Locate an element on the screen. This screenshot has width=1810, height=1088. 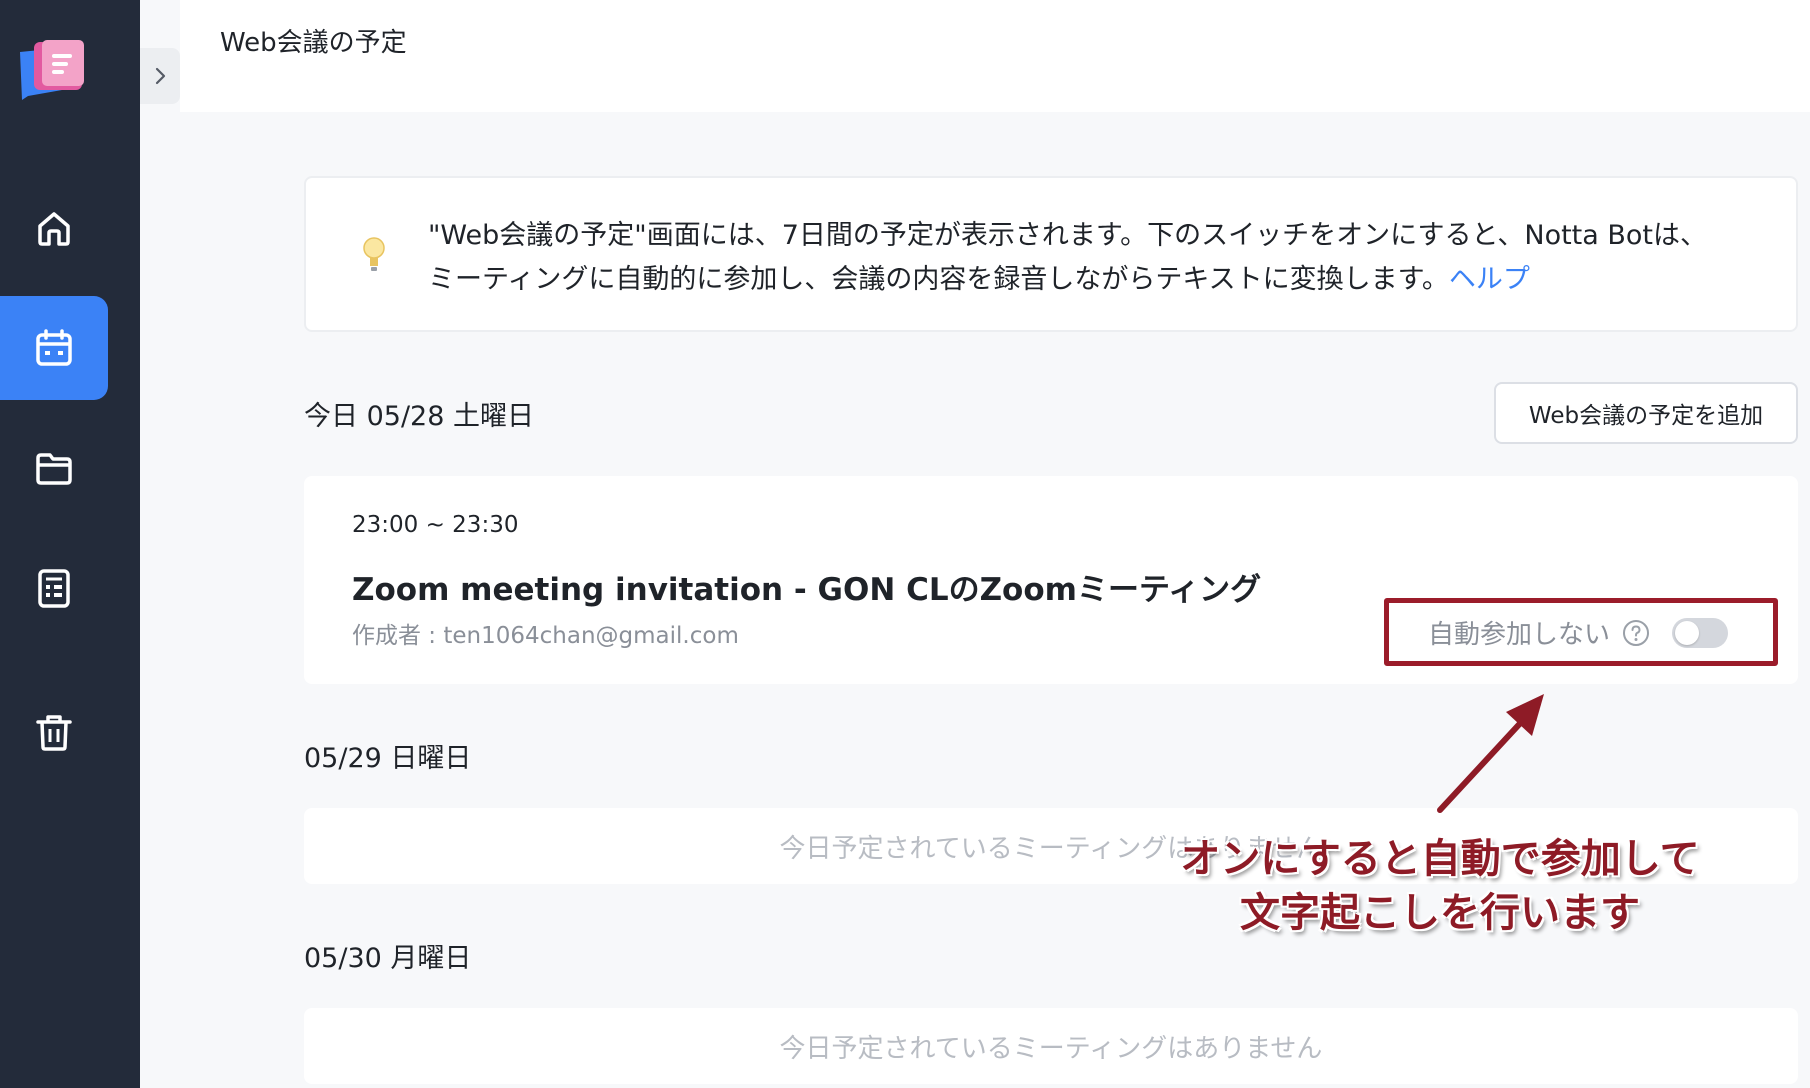
sidebar-item-template is located at coordinates (54, 588).